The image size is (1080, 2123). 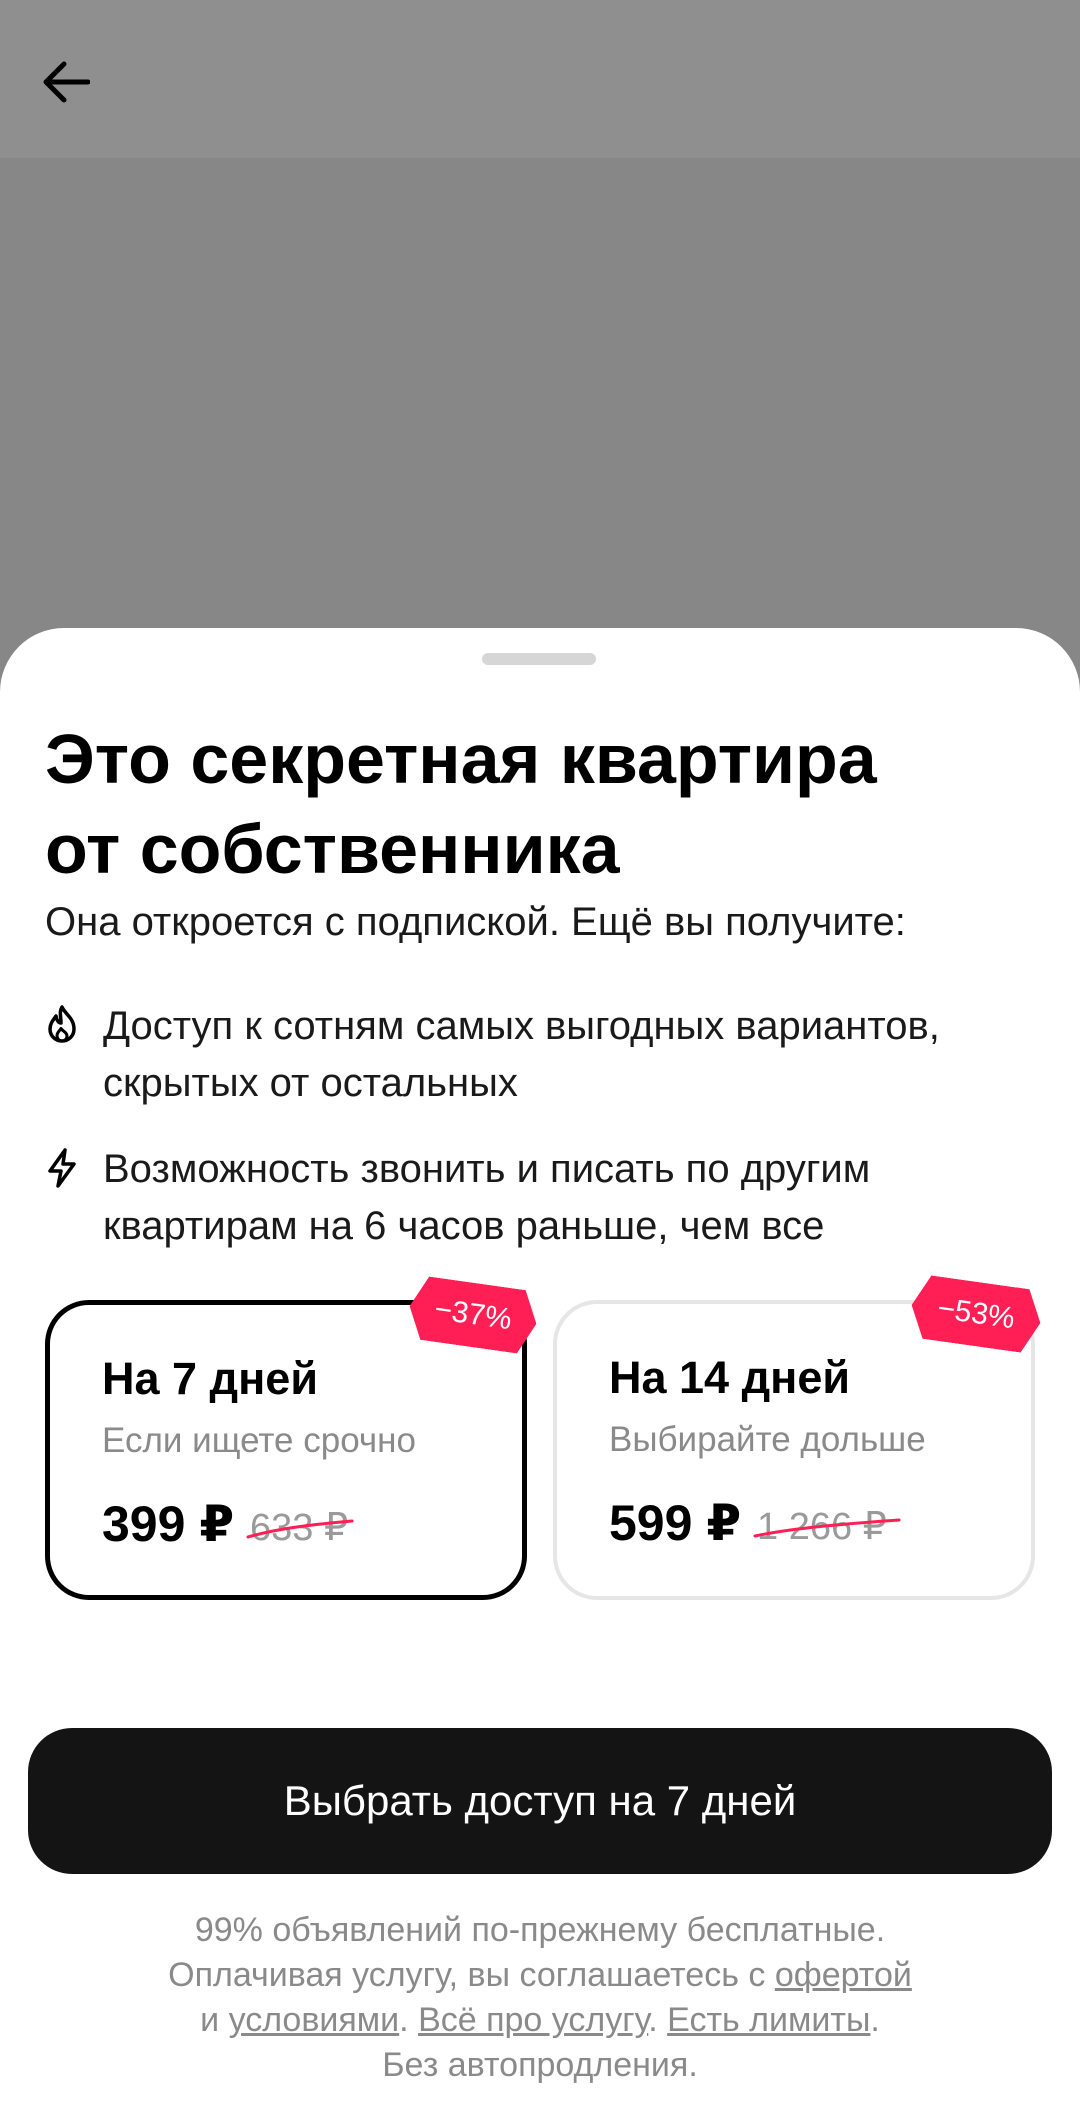 I want to click on plan-price: 399 ₽, so click(x=168, y=1524).